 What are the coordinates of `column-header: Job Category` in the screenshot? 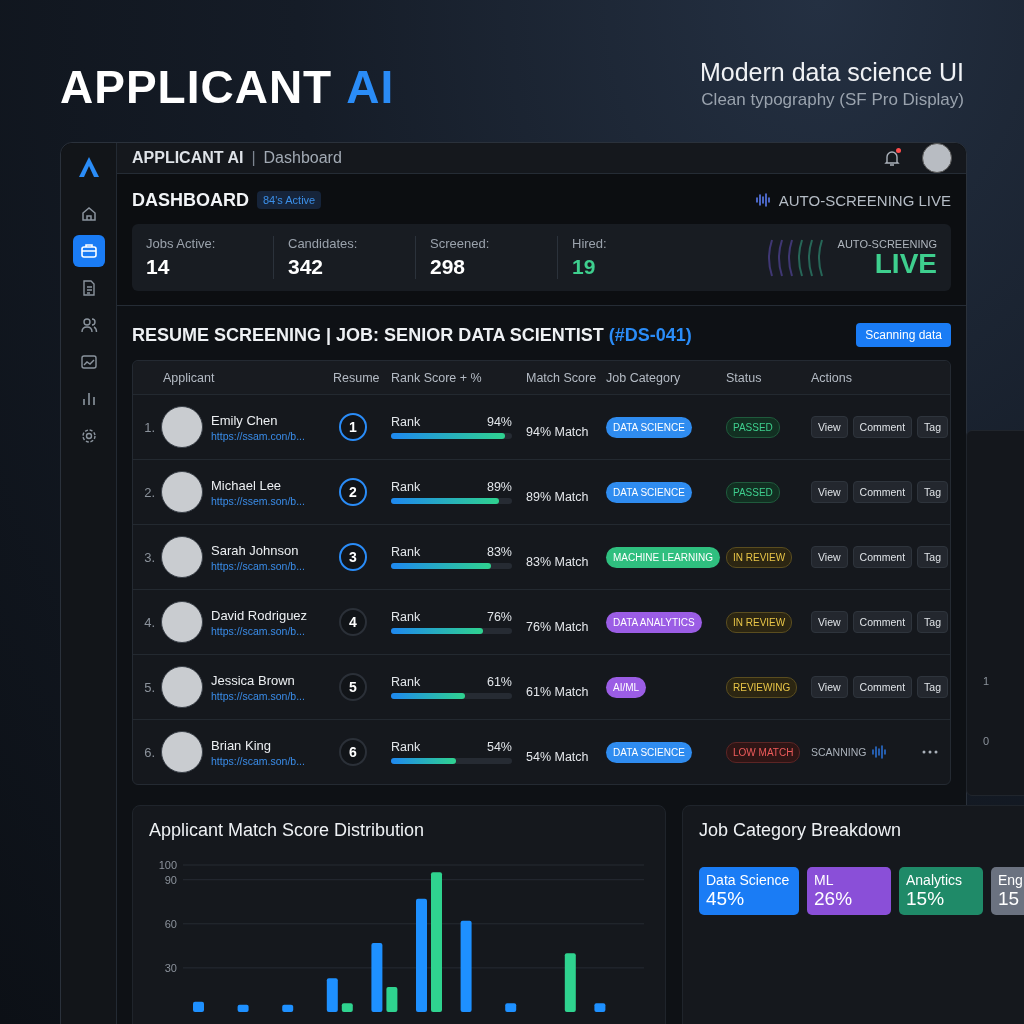 It's located at (644, 377).